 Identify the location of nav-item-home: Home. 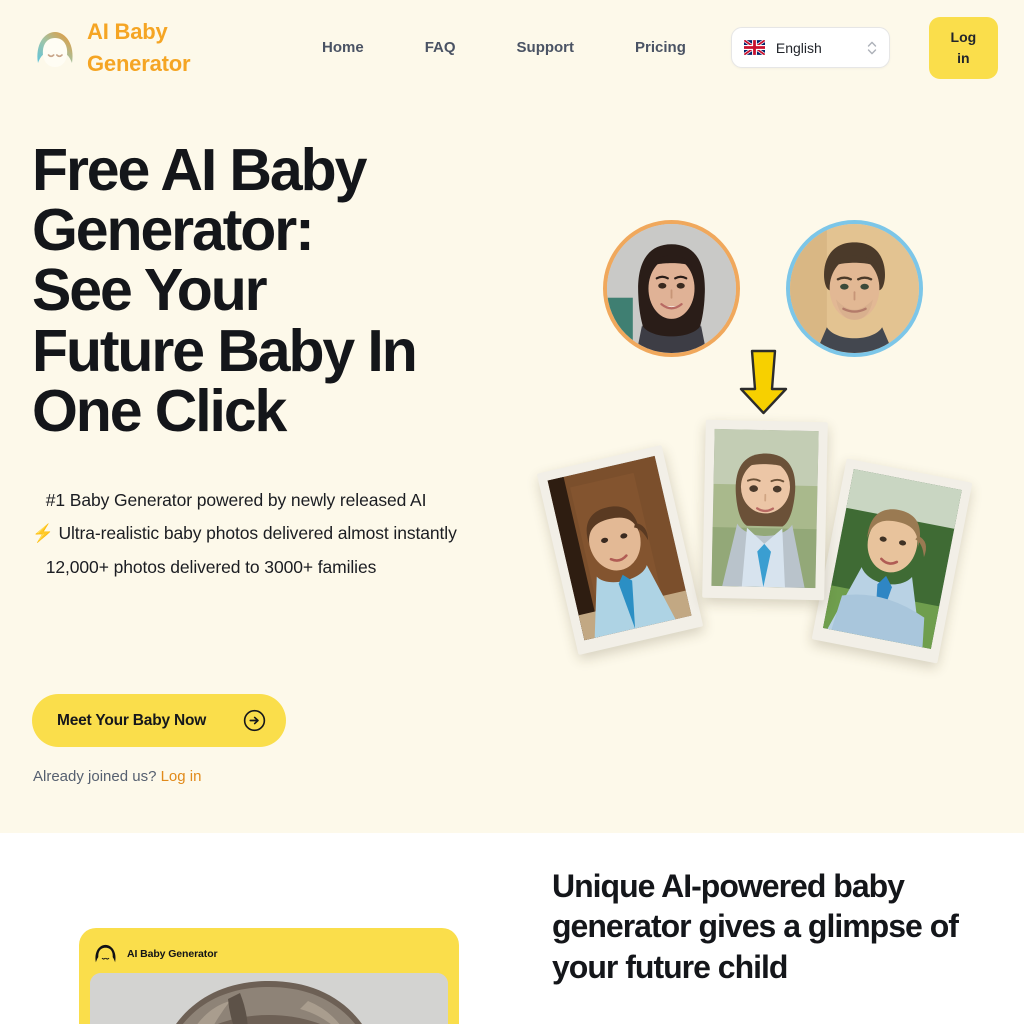
(343, 47).